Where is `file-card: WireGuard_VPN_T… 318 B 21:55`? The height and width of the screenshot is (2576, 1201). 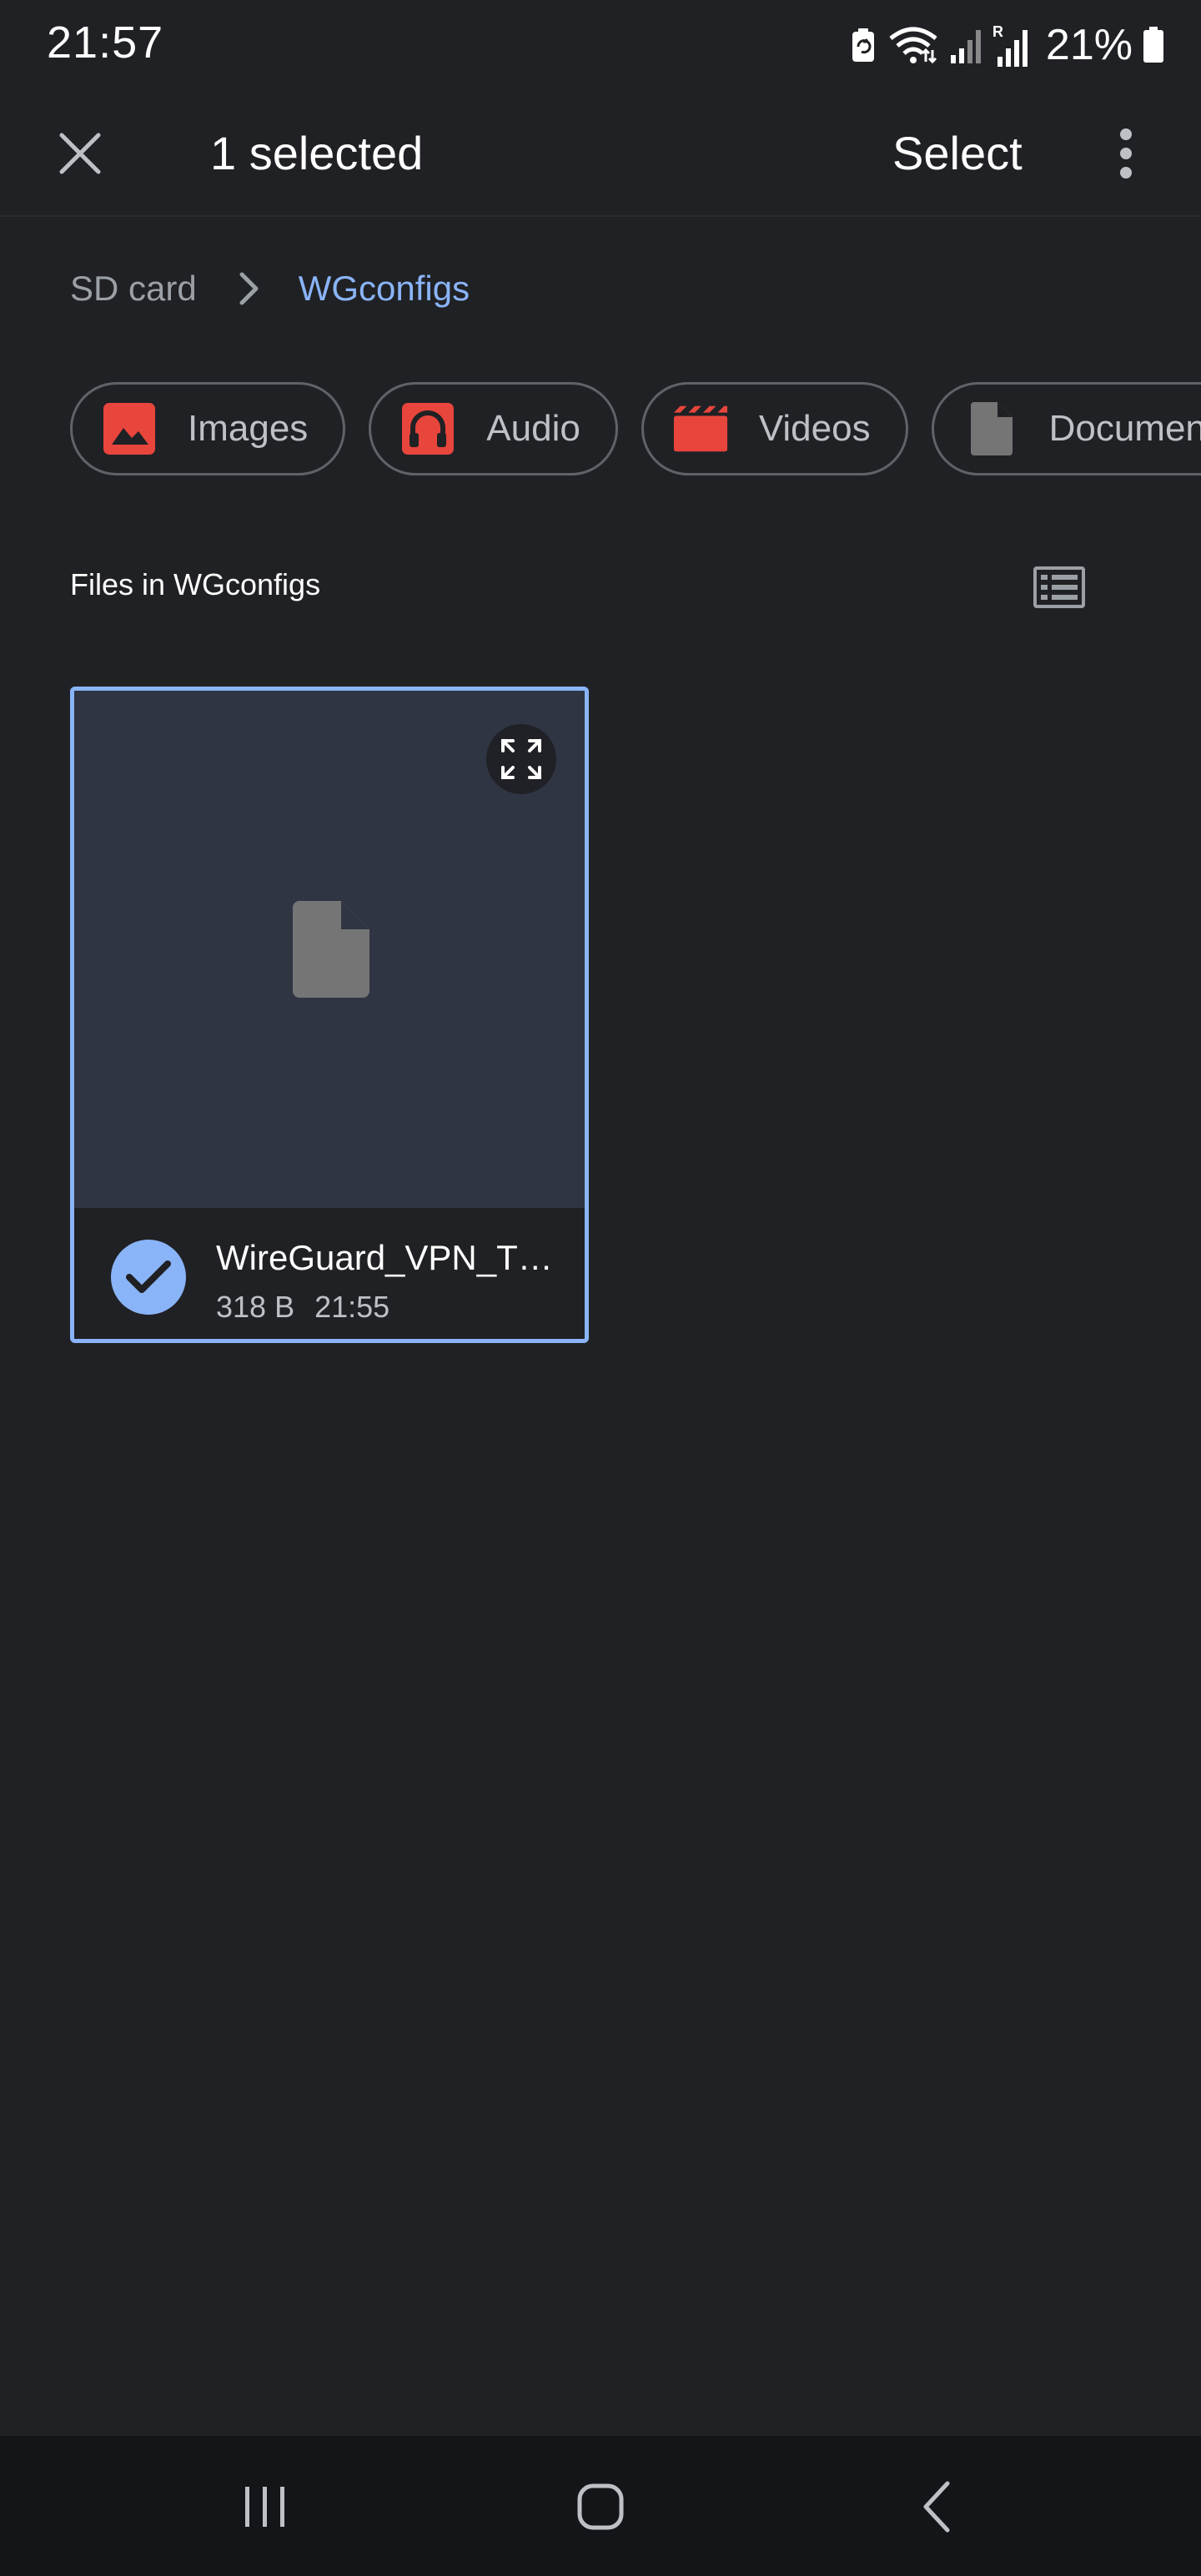
file-card: WireGuard_VPN_T… 318 B 21:55 is located at coordinates (330, 1015).